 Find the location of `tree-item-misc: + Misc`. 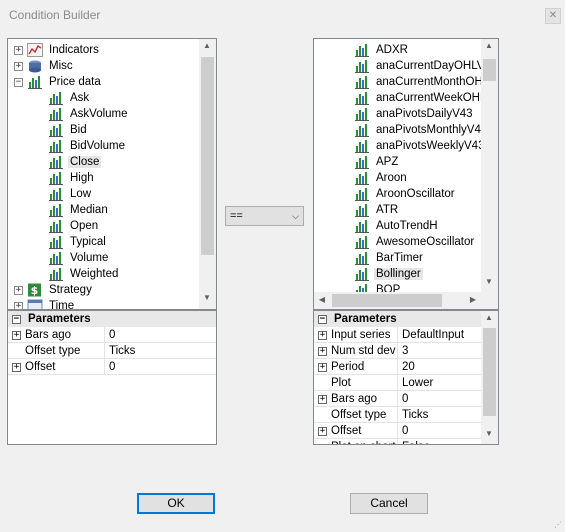

tree-item-misc: + Misc is located at coordinates (44, 66).